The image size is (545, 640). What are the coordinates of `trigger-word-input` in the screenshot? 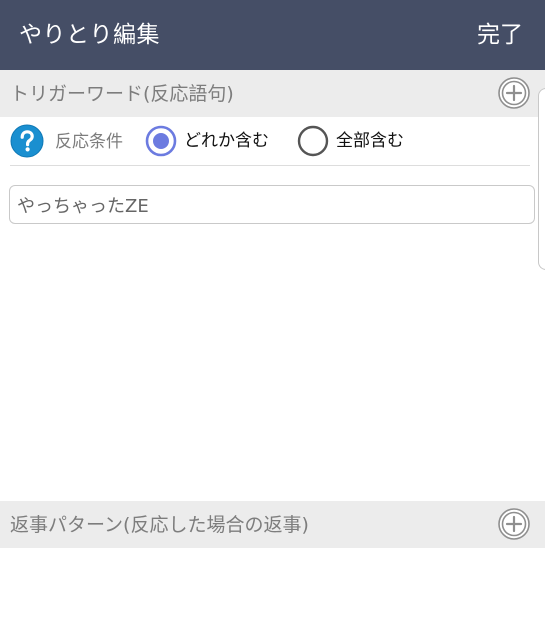 It's located at (272, 204).